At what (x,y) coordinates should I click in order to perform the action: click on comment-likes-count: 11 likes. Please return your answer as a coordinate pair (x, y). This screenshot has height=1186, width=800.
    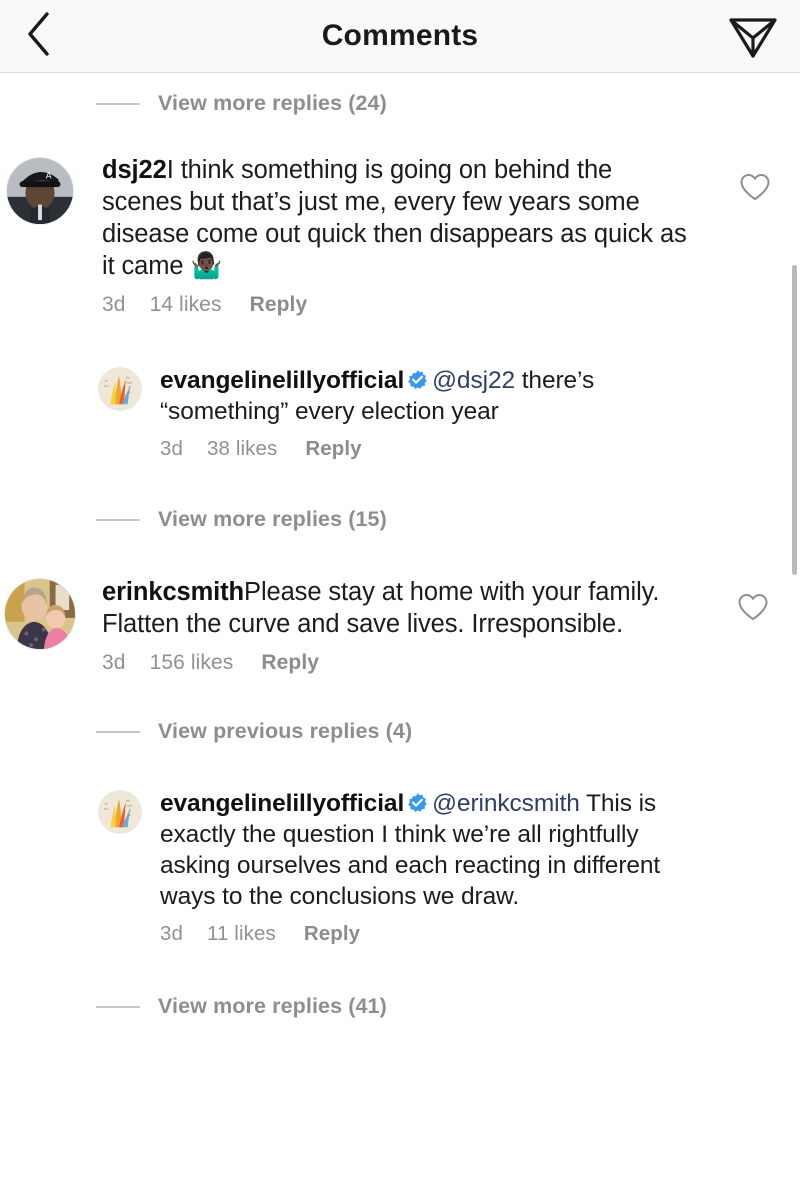
    Looking at the image, I should click on (241, 934).